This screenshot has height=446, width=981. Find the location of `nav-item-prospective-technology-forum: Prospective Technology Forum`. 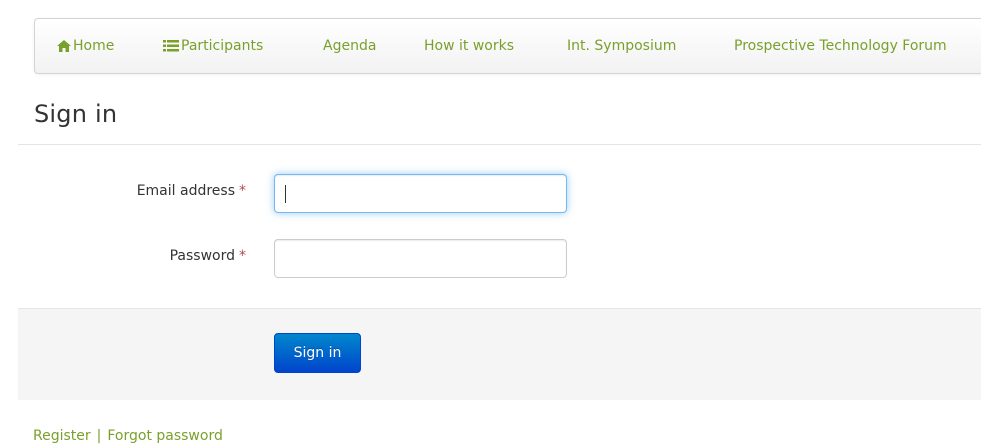

nav-item-prospective-technology-forum: Prospective Technology Forum is located at coordinates (840, 46).